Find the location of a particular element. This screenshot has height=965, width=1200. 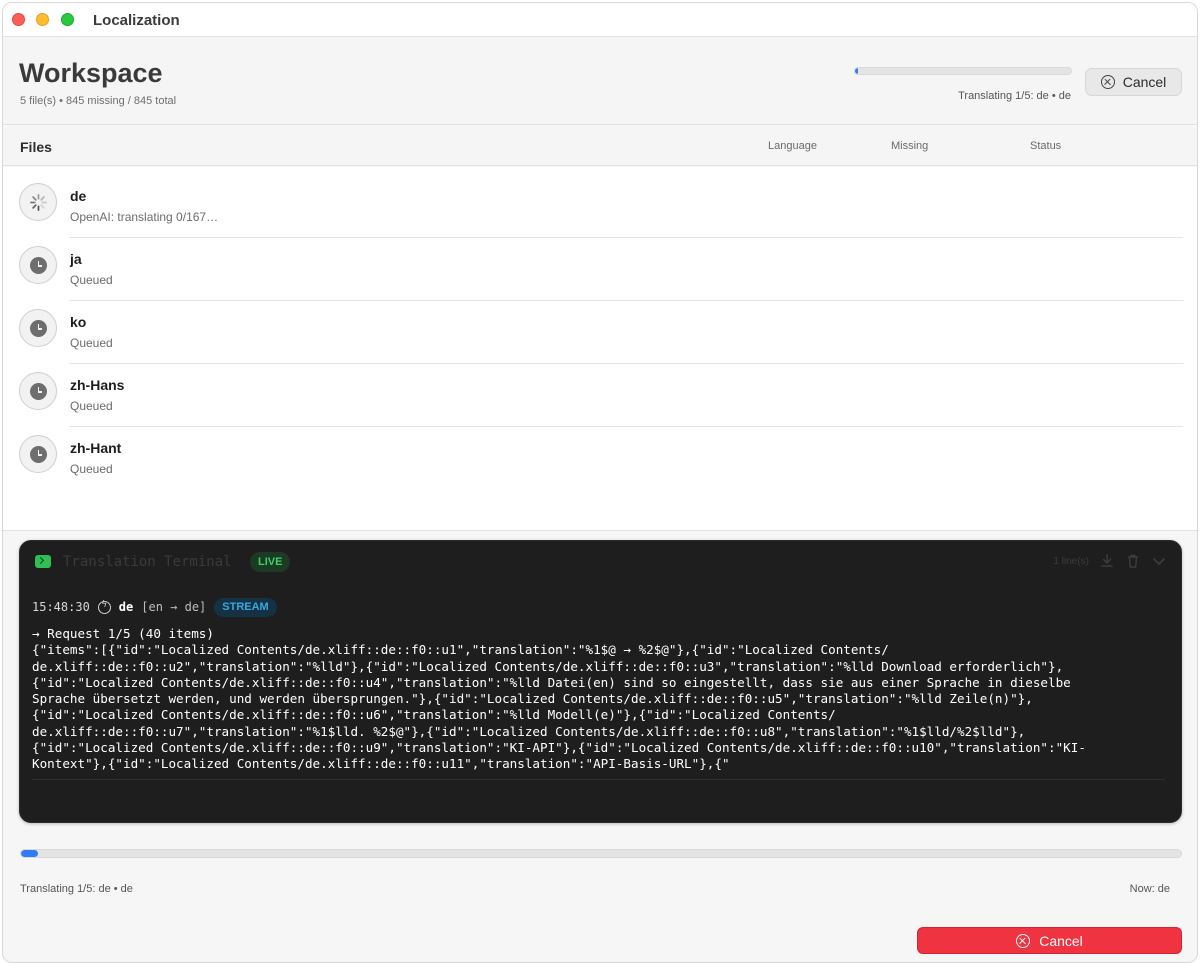

column-language: Language is located at coordinates (792, 146).